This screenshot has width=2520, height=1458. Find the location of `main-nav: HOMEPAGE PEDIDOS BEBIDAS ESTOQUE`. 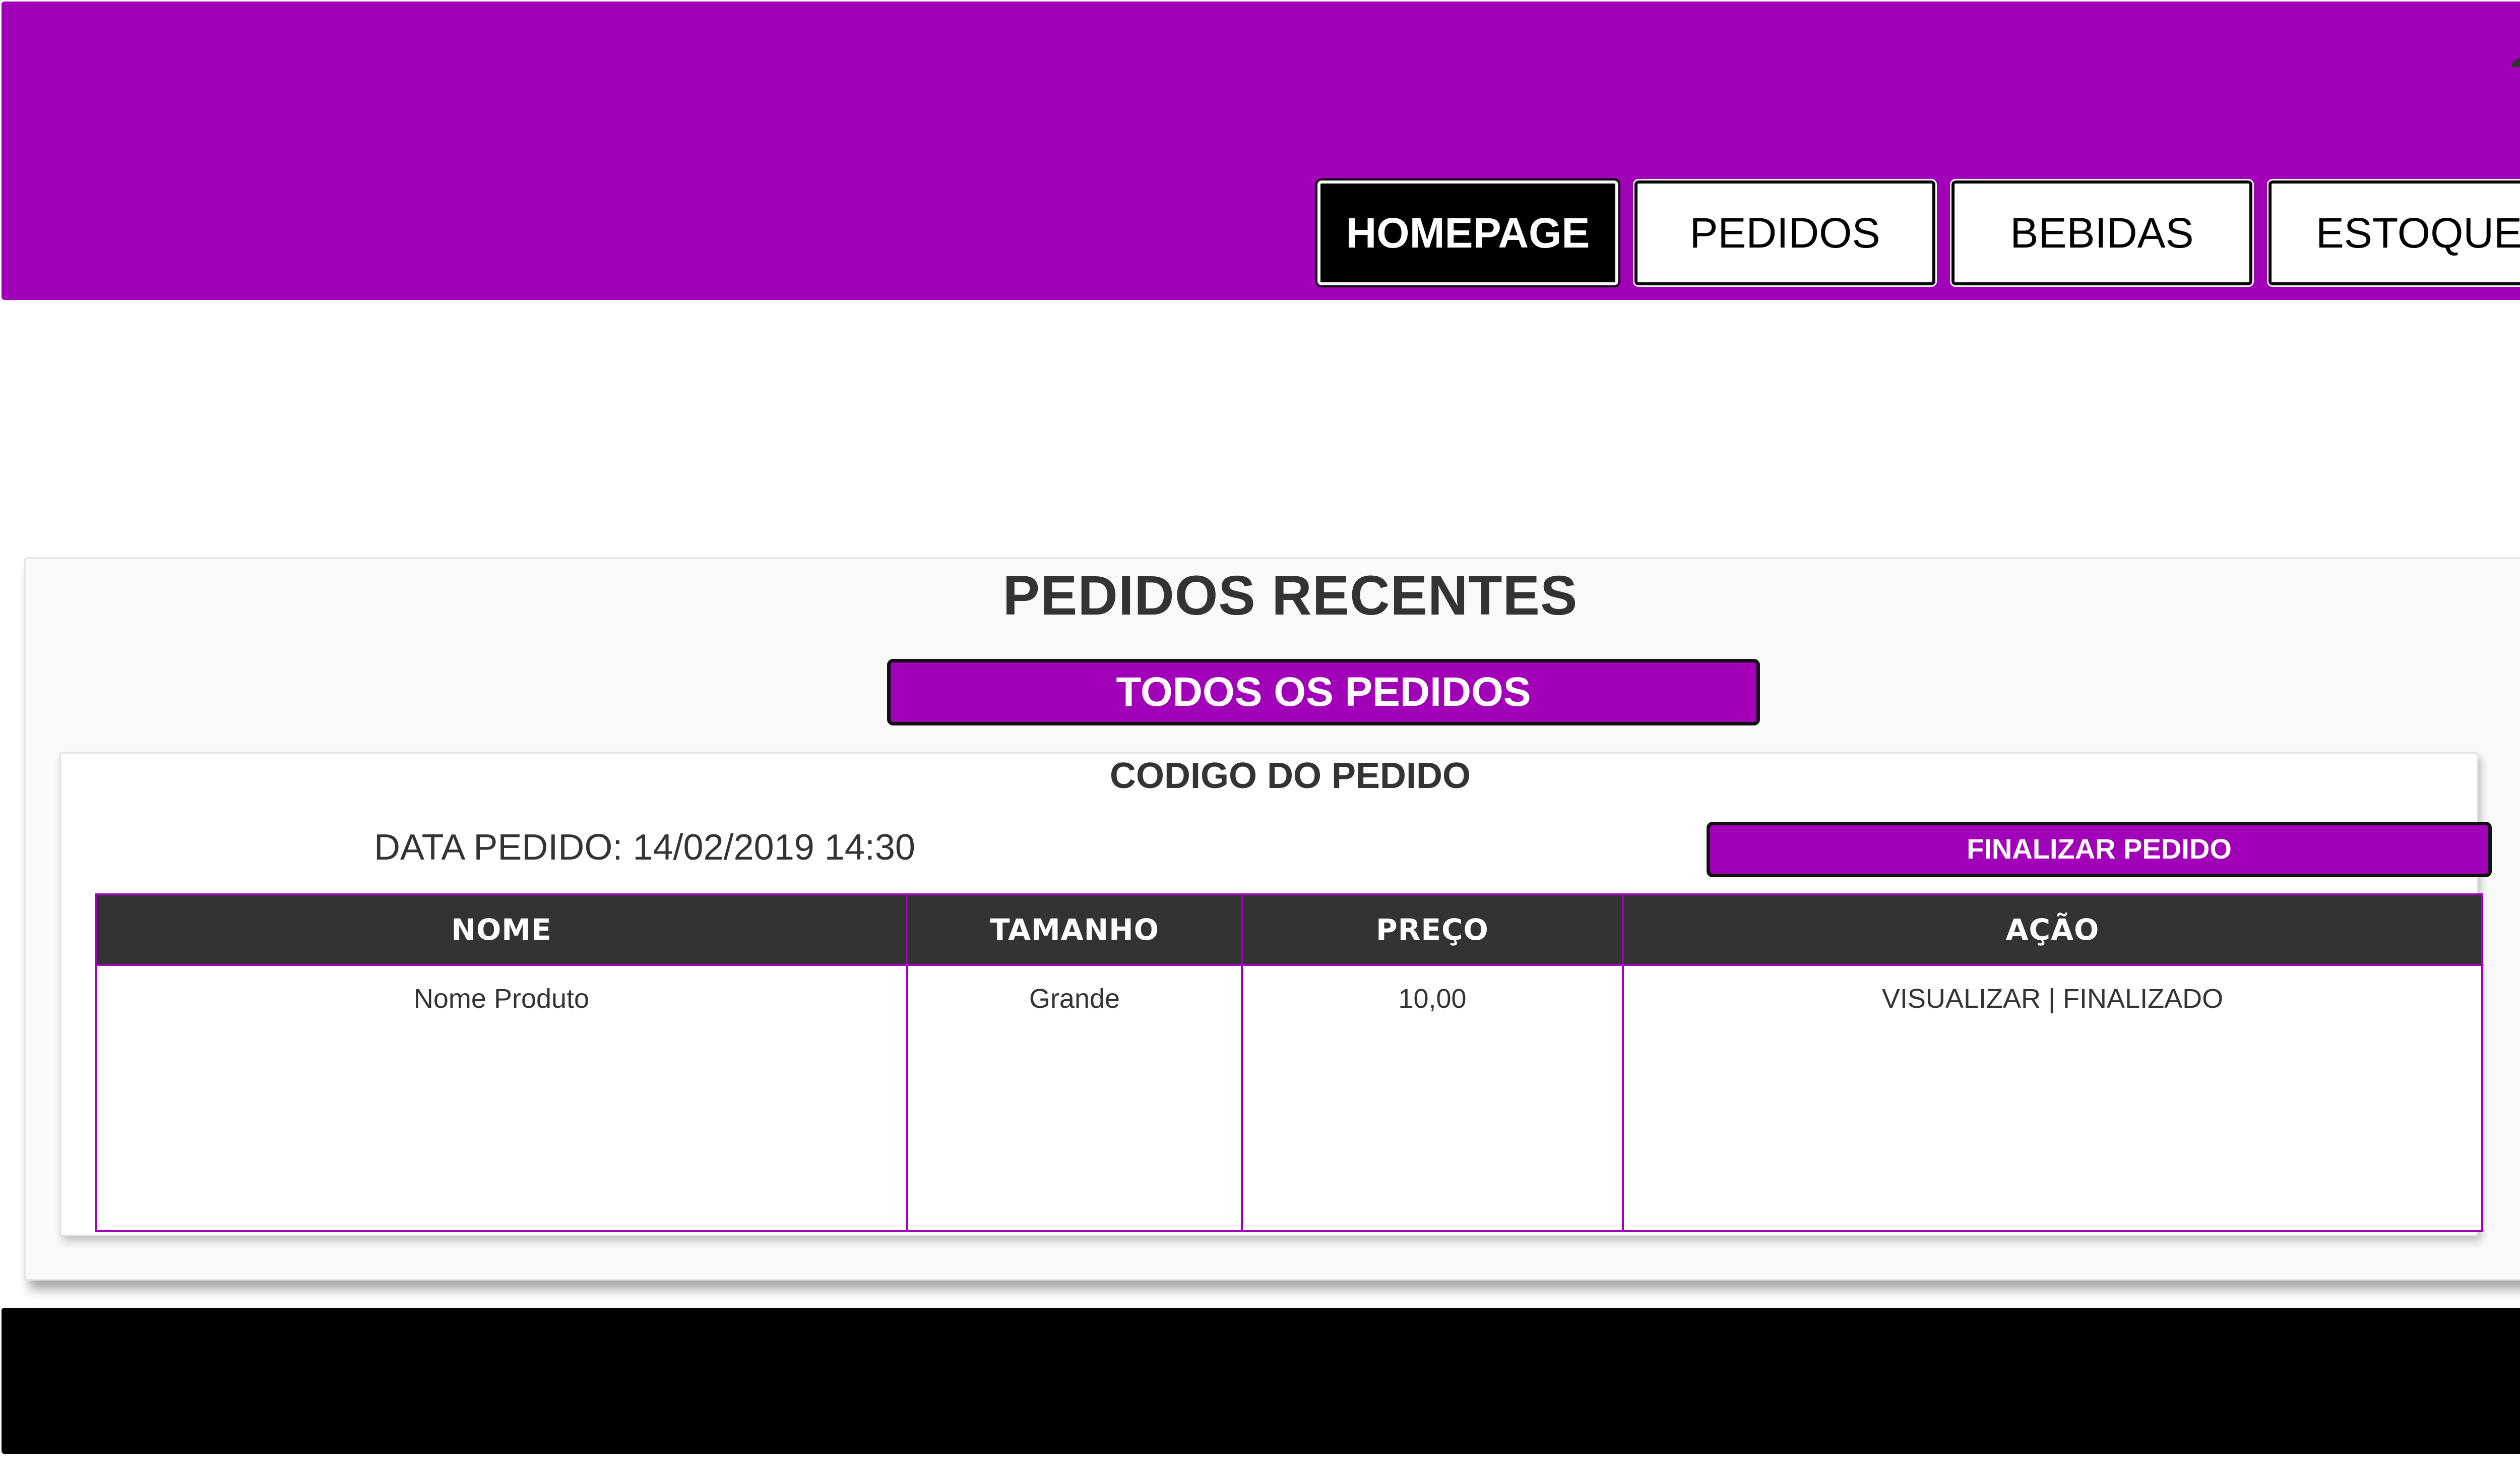

main-nav: HOMEPAGE PEDIDOS BEBIDAS ESTOQUE is located at coordinates (1917, 233).